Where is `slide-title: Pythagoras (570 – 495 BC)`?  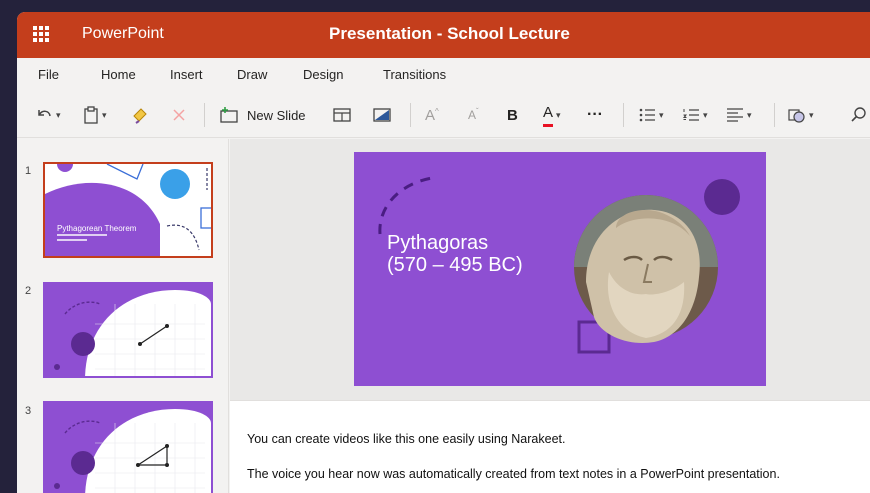 slide-title: Pythagoras (570 – 495 BC) is located at coordinates (455, 254).